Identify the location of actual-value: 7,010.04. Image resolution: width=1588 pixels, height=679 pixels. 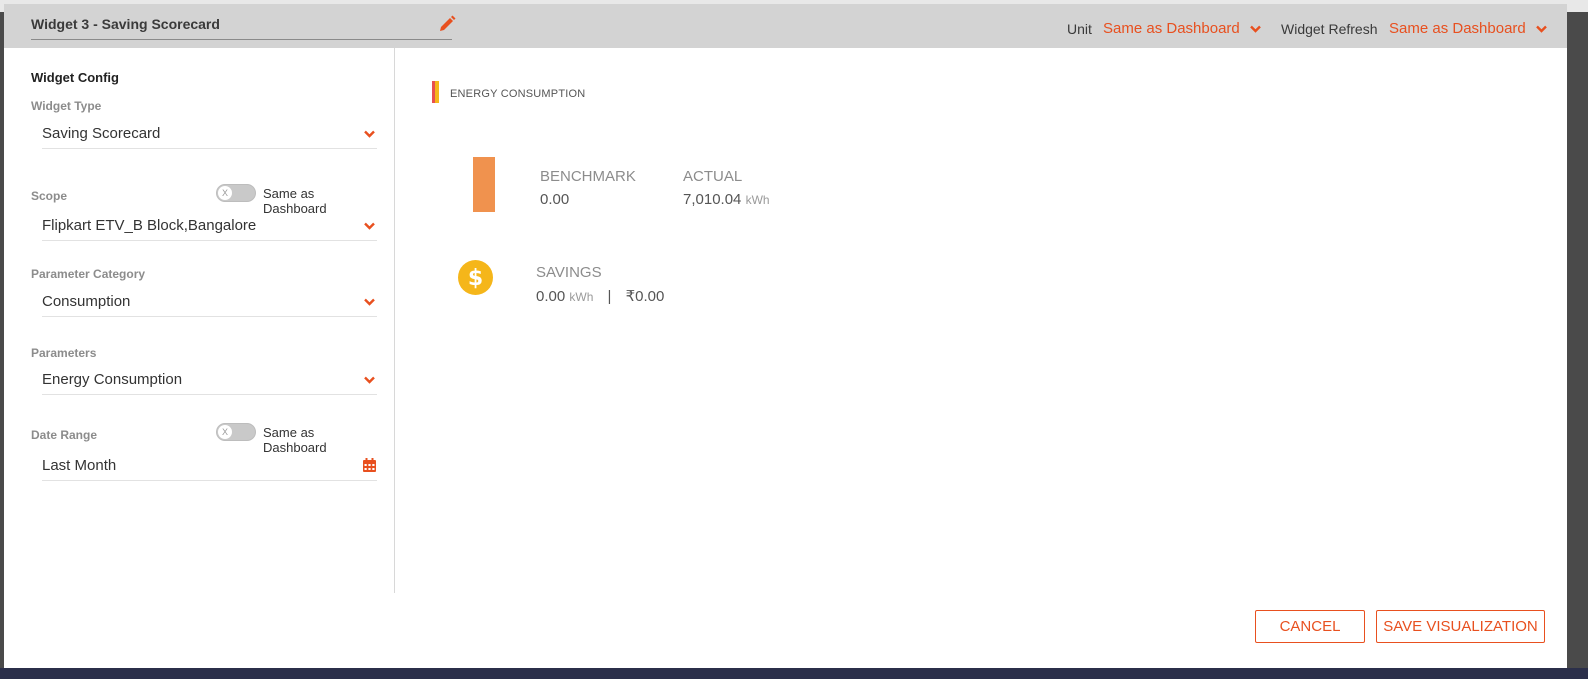
(712, 199).